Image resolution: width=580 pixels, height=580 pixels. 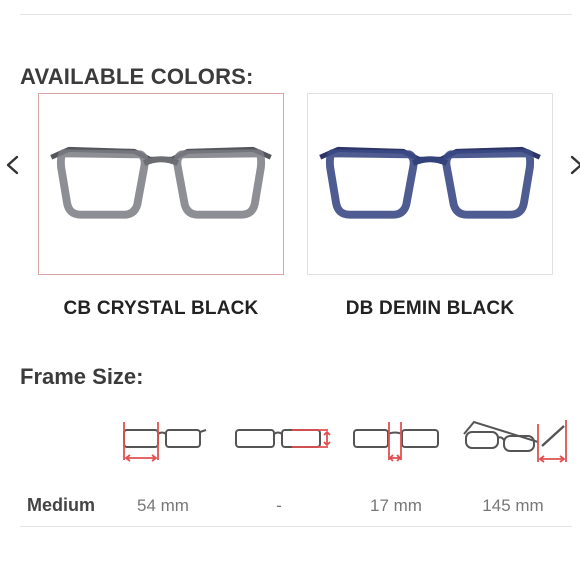 I want to click on color-label-crystal-black: CB CRYSTAL BLACK, so click(x=161, y=308).